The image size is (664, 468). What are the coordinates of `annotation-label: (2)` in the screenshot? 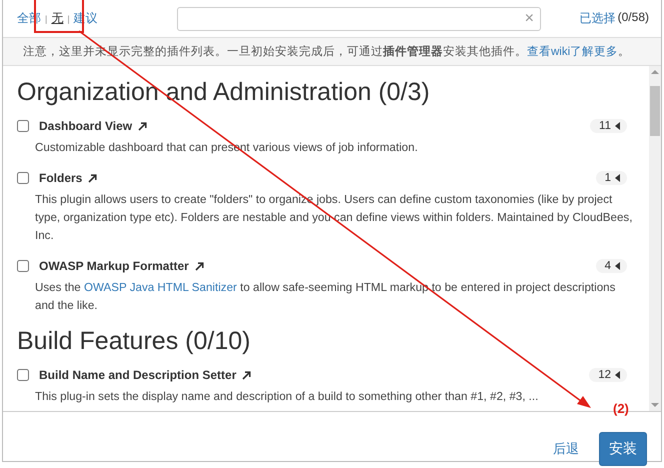 It's located at (621, 408).